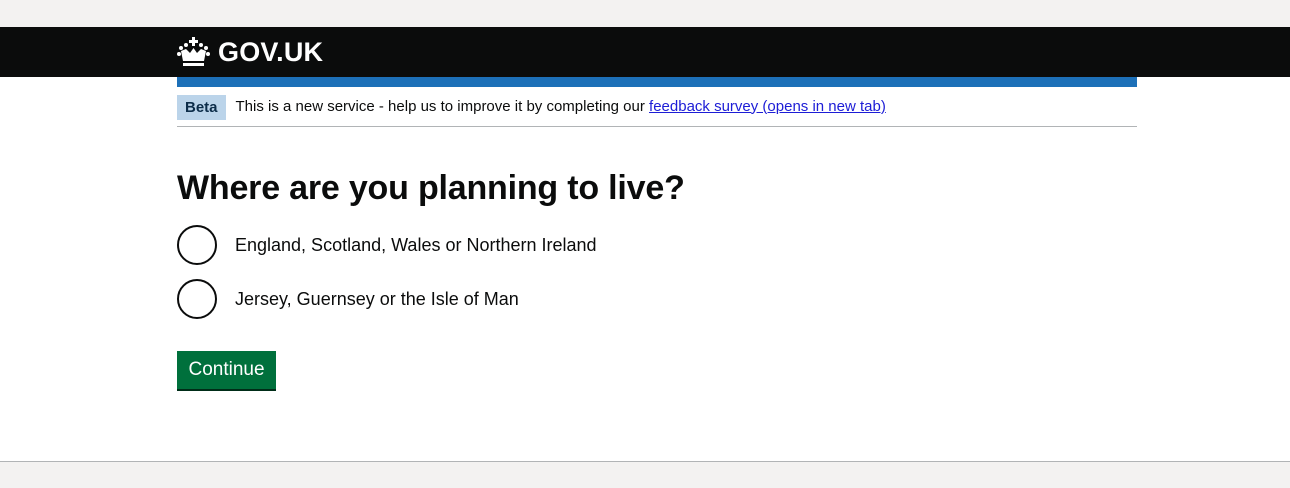 The image size is (1290, 488). I want to click on page-title: Where are you planning to live?, so click(431, 188).